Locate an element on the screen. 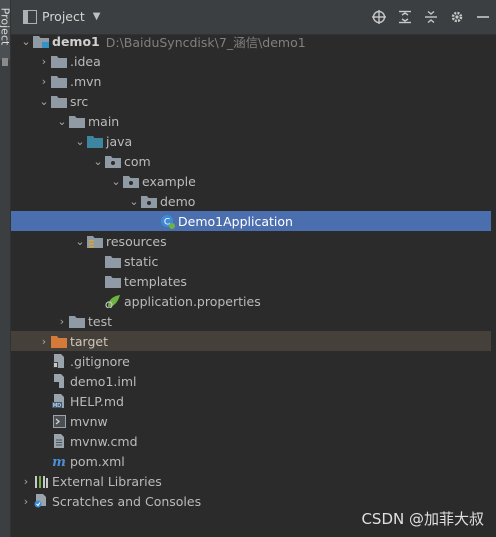  tree-item-demo1application: C Demo1Application is located at coordinates (251, 221).